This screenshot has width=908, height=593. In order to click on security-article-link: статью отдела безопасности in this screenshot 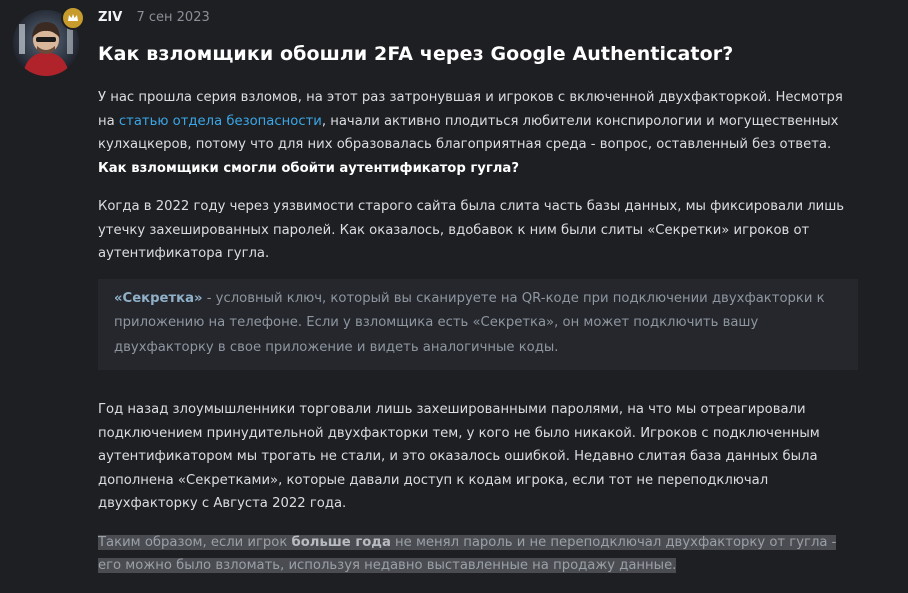, I will do `click(220, 121)`.